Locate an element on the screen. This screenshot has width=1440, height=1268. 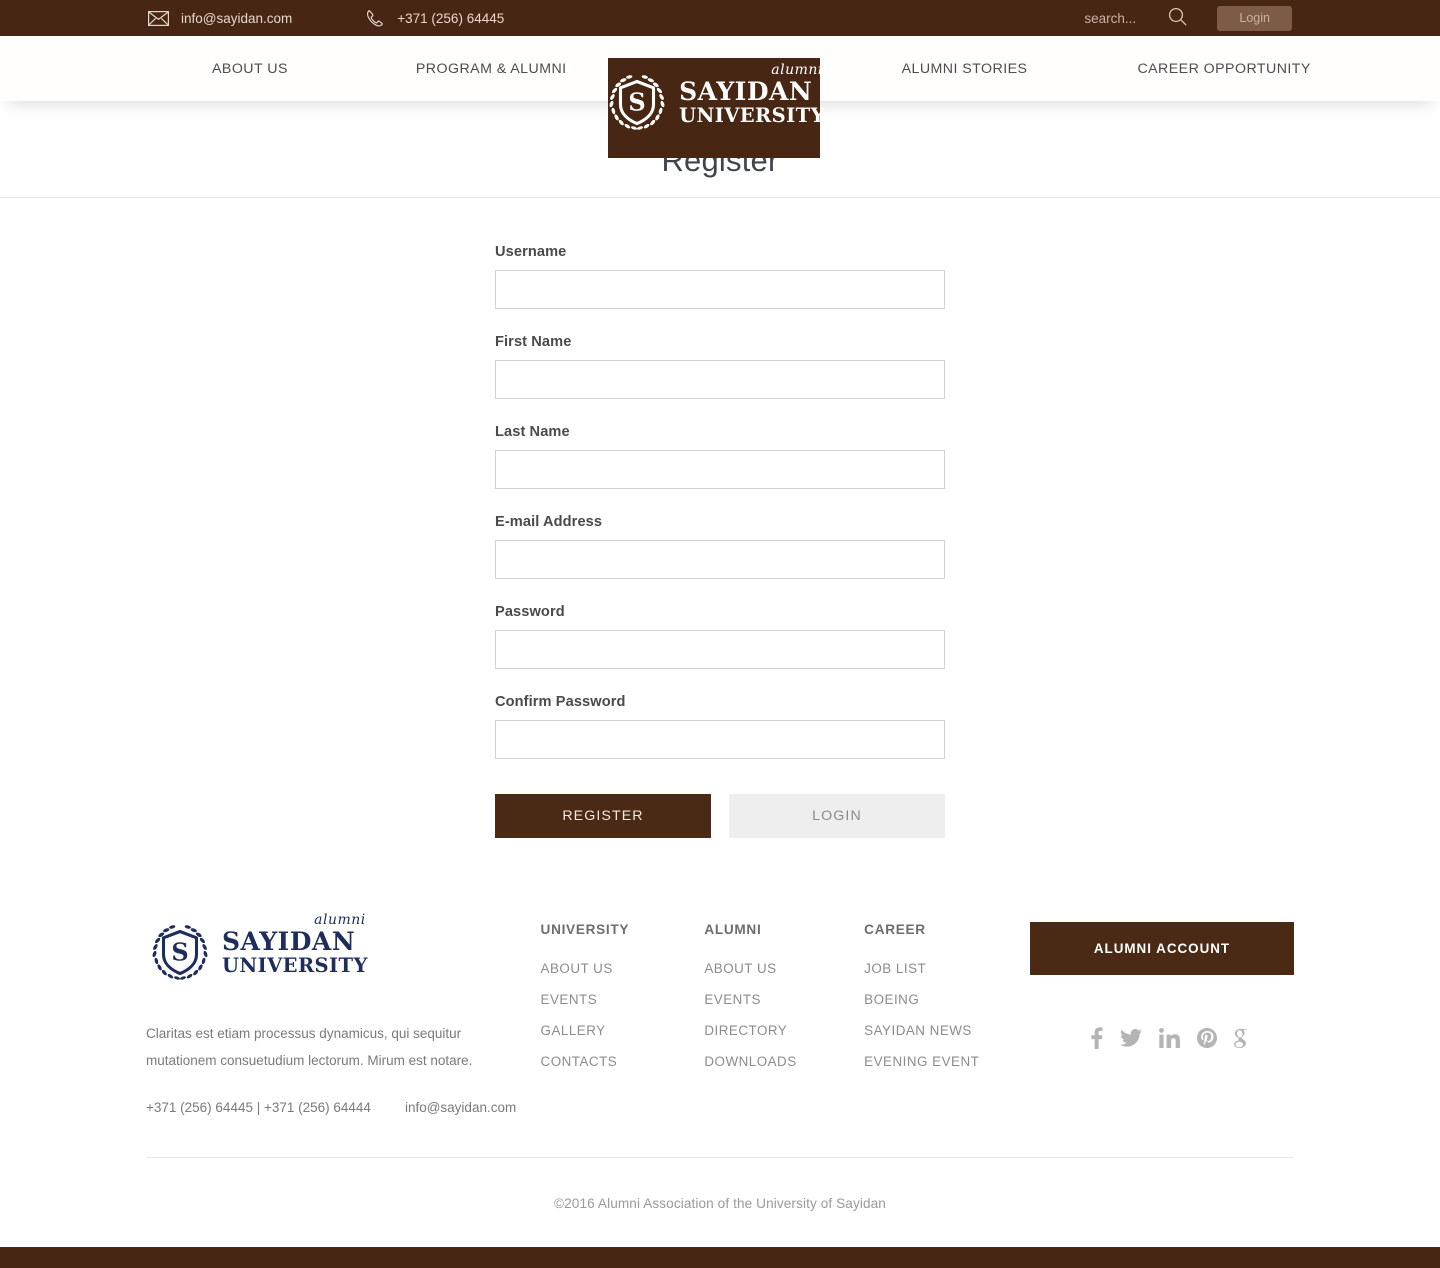
contact-phone: +371 (256) 64445 is located at coordinates (435, 18).